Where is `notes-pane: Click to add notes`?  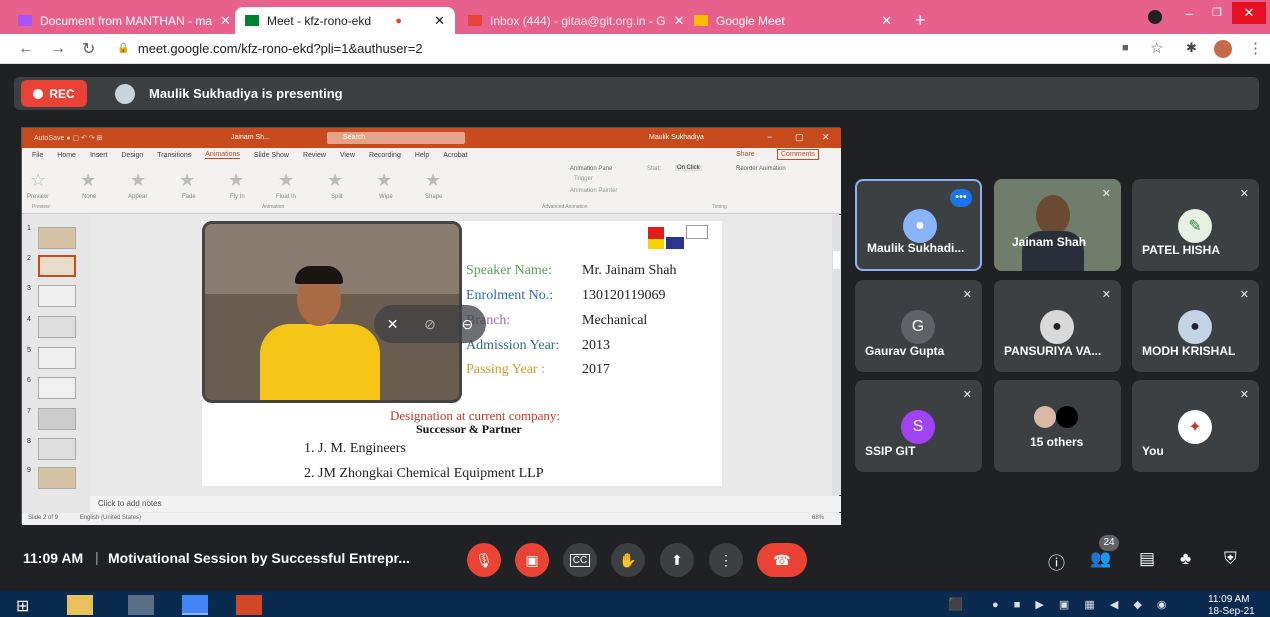
notes-pane: Click to add notes is located at coordinates (465, 504).